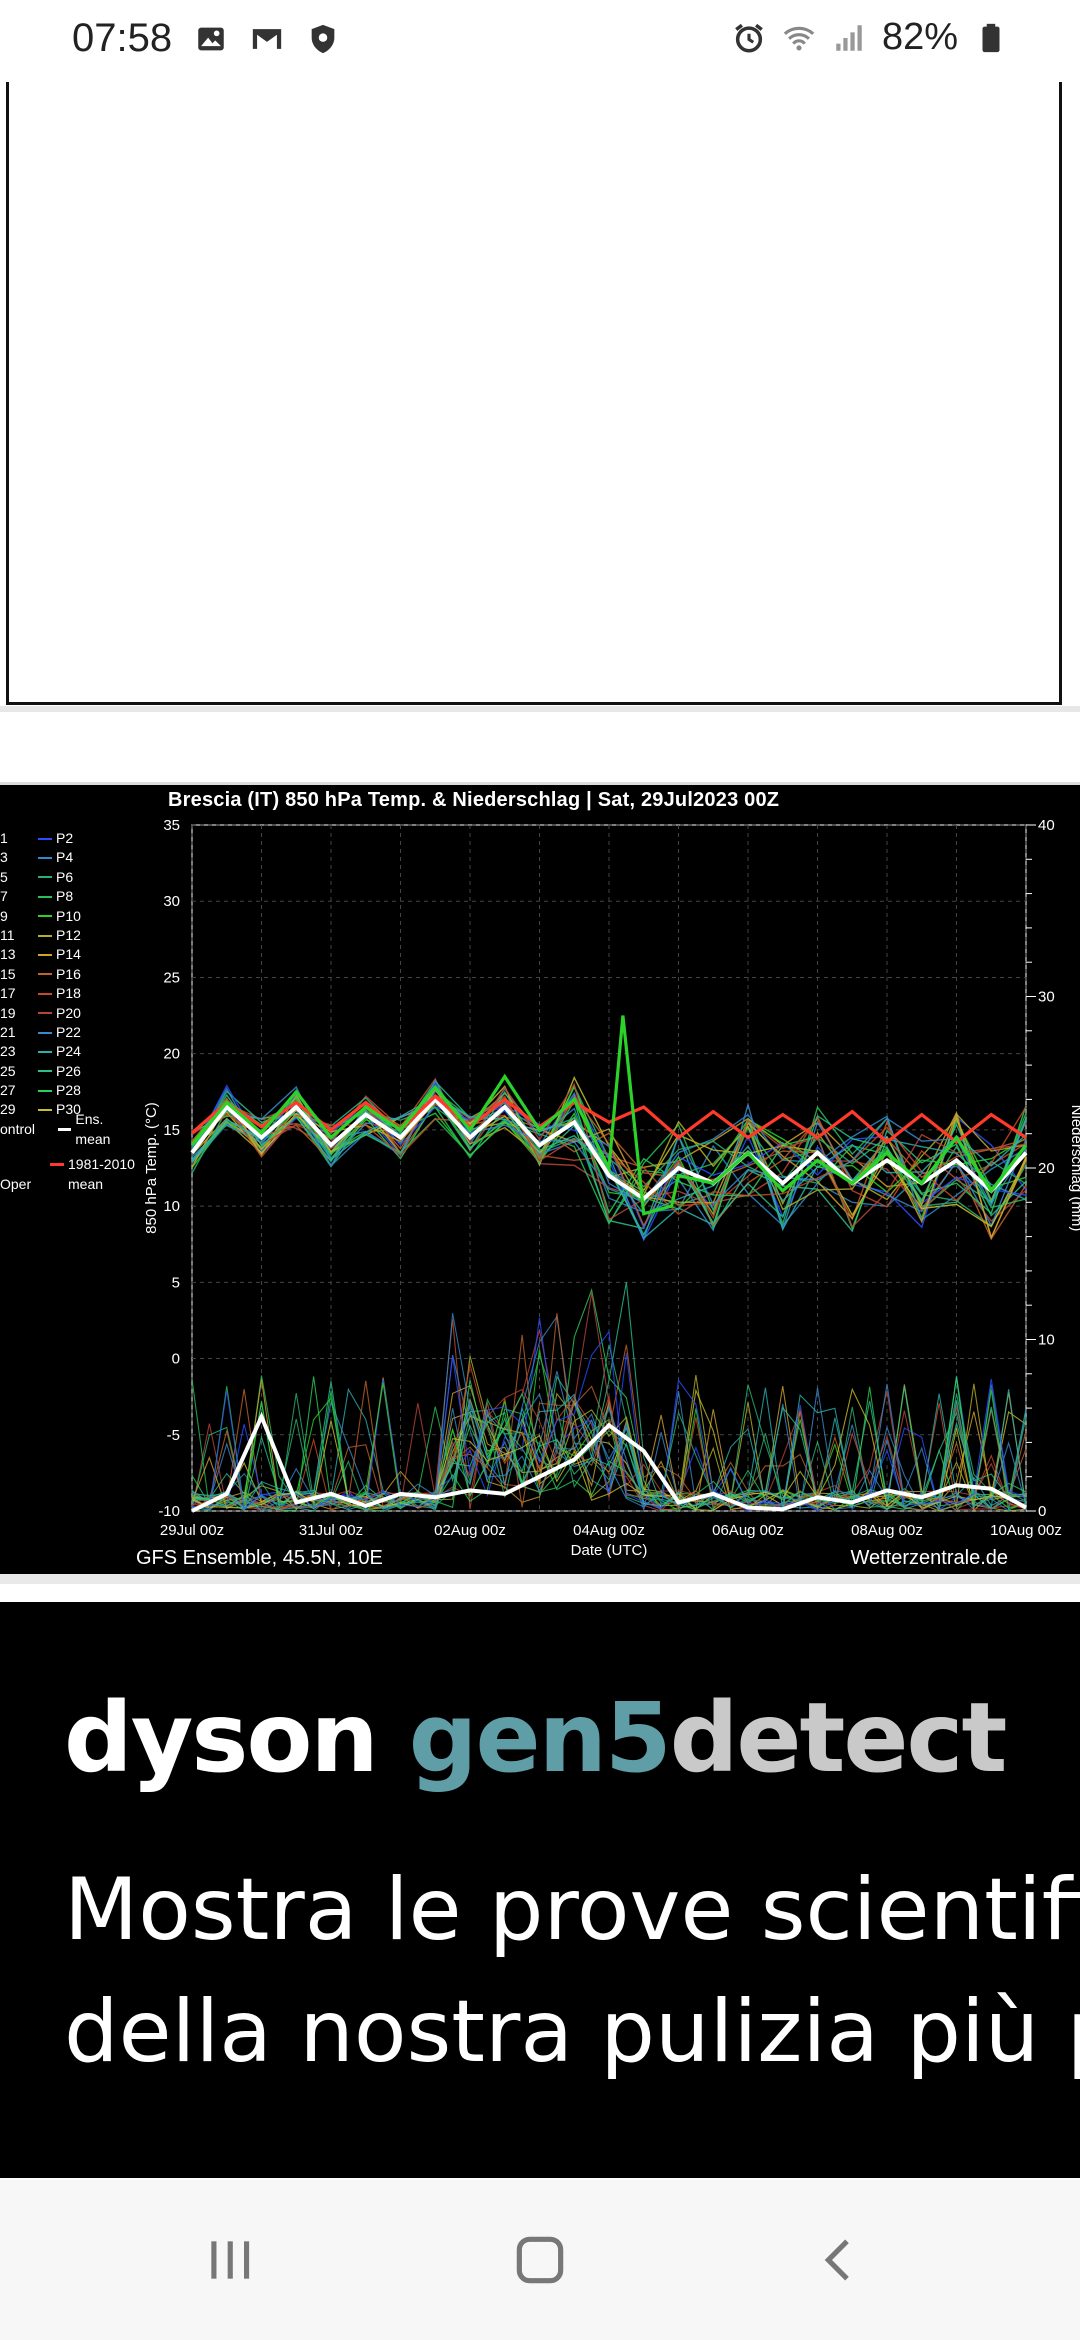 The width and height of the screenshot is (1080, 2340). What do you see at coordinates (323, 38) in the screenshot?
I see `shield-icon` at bounding box center [323, 38].